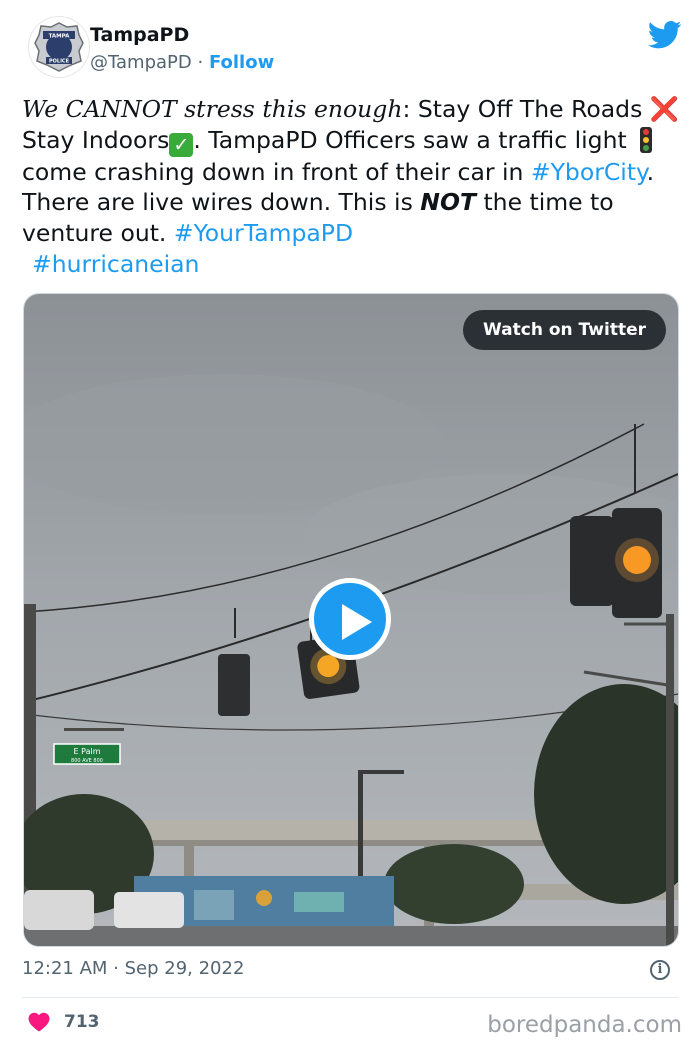 This screenshot has width=700, height=1049. What do you see at coordinates (60, 37) in the screenshot?
I see `badge-top-text: TAMPA` at bounding box center [60, 37].